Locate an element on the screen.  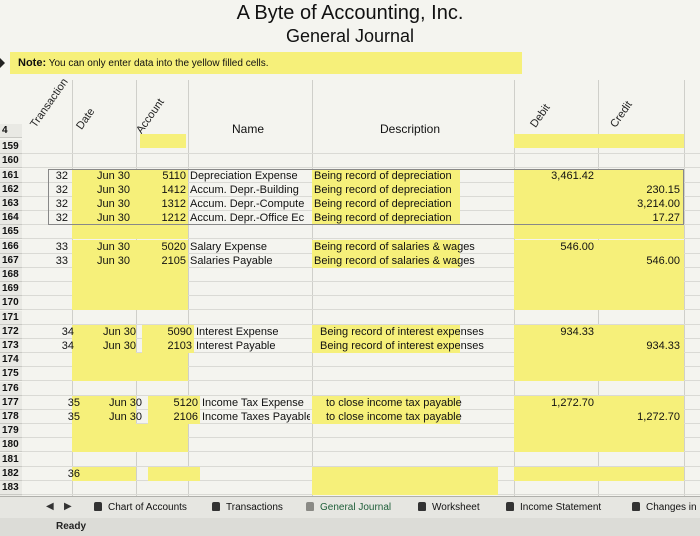
row-header: 180 is located at coordinates (11, 445).